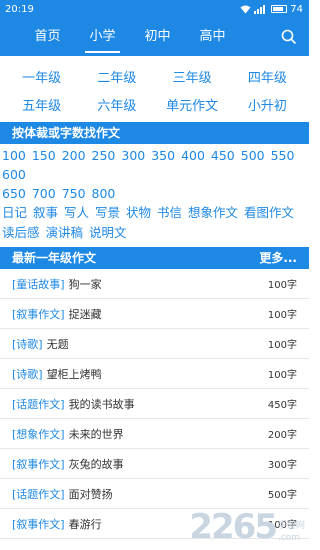  Describe the element at coordinates (74, 374) in the screenshot. I see `article-title: 望柜上烤鸭` at that location.